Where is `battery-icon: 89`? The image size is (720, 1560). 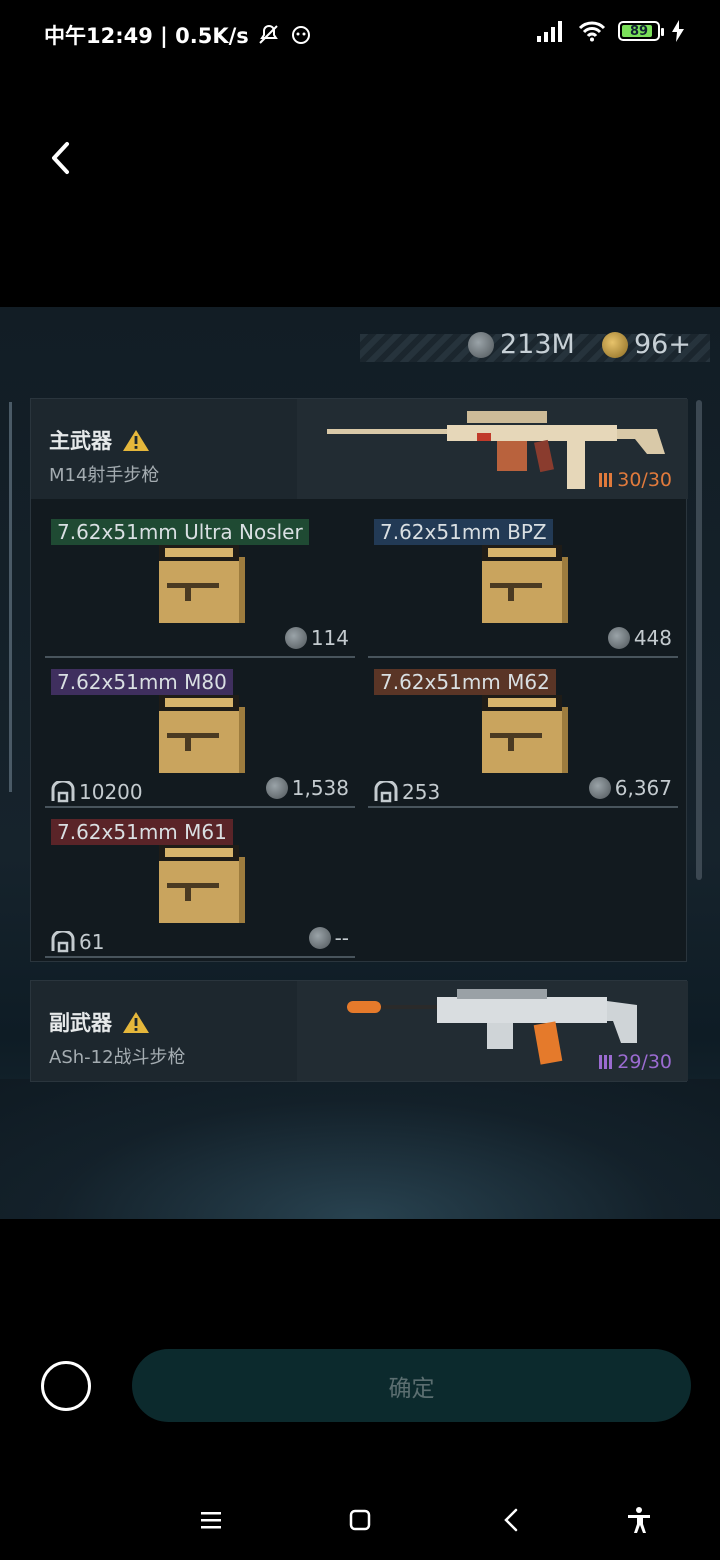
battery-icon: 89 is located at coordinates (641, 31).